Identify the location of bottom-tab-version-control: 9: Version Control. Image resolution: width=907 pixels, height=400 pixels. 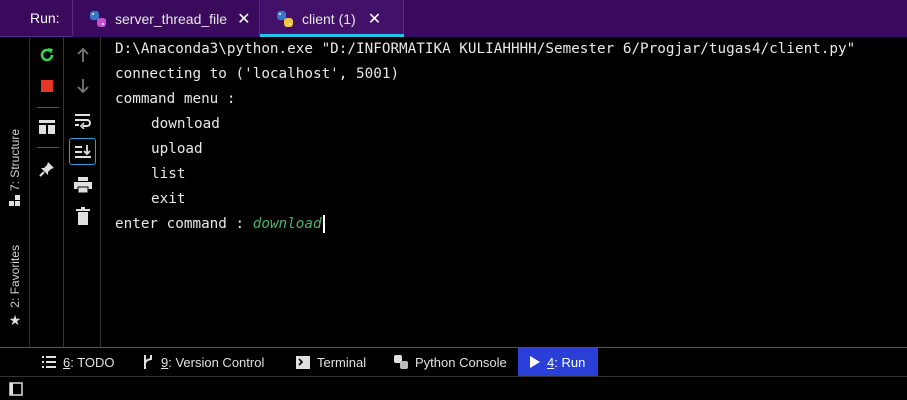
(207, 362).